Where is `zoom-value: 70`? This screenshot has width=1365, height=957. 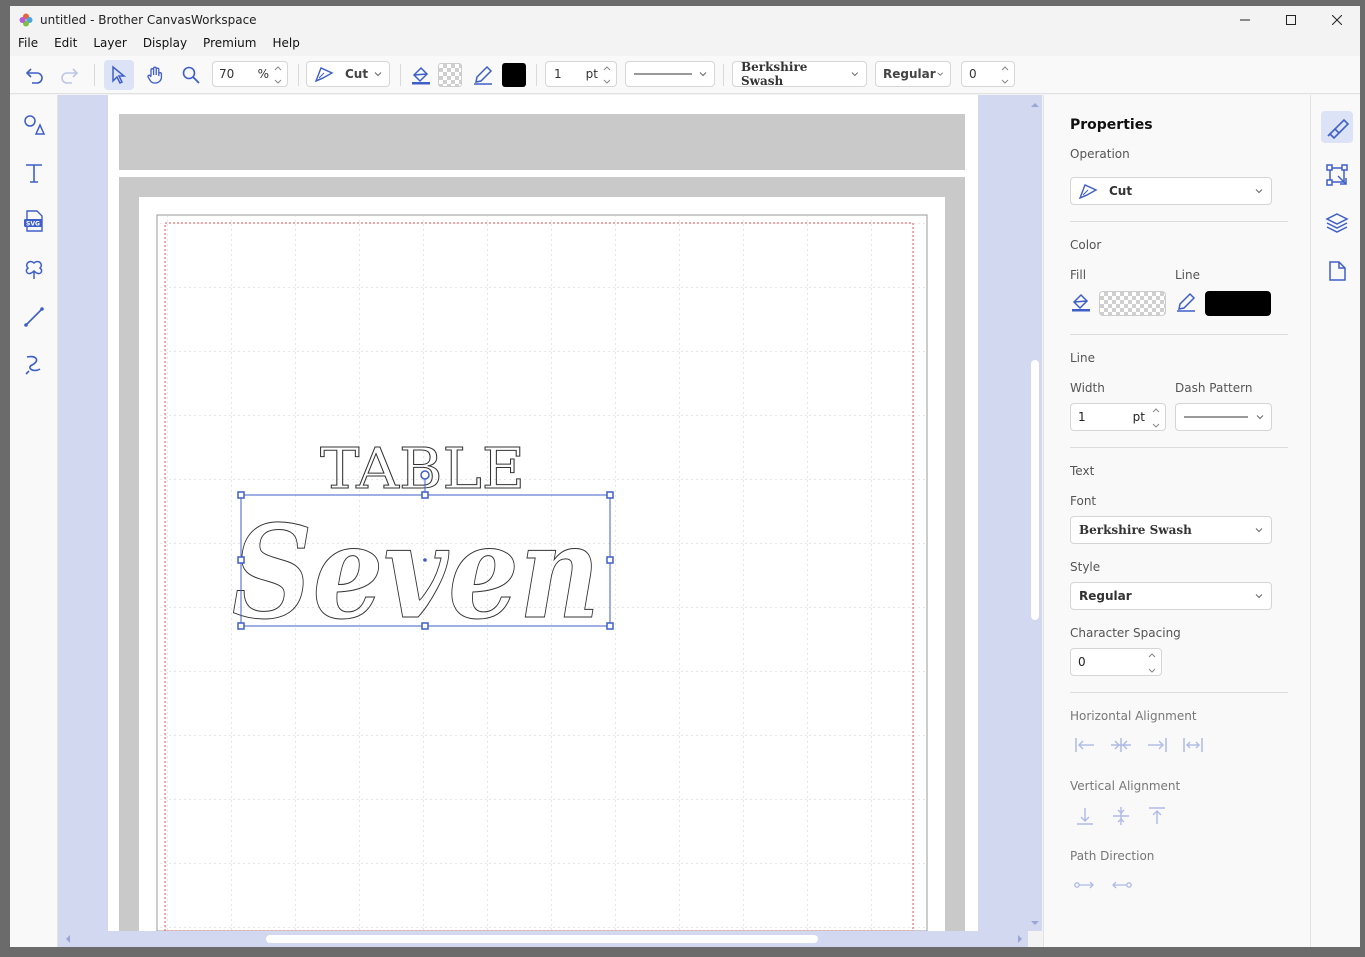
zoom-value: 70 is located at coordinates (227, 74).